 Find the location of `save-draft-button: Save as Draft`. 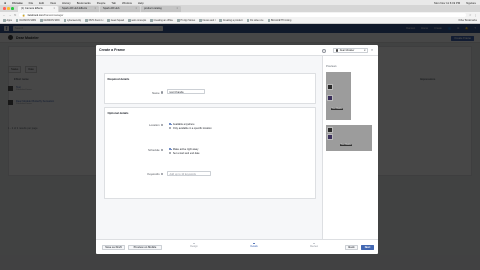

save-draft-button: Save as Draft is located at coordinates (113, 247).